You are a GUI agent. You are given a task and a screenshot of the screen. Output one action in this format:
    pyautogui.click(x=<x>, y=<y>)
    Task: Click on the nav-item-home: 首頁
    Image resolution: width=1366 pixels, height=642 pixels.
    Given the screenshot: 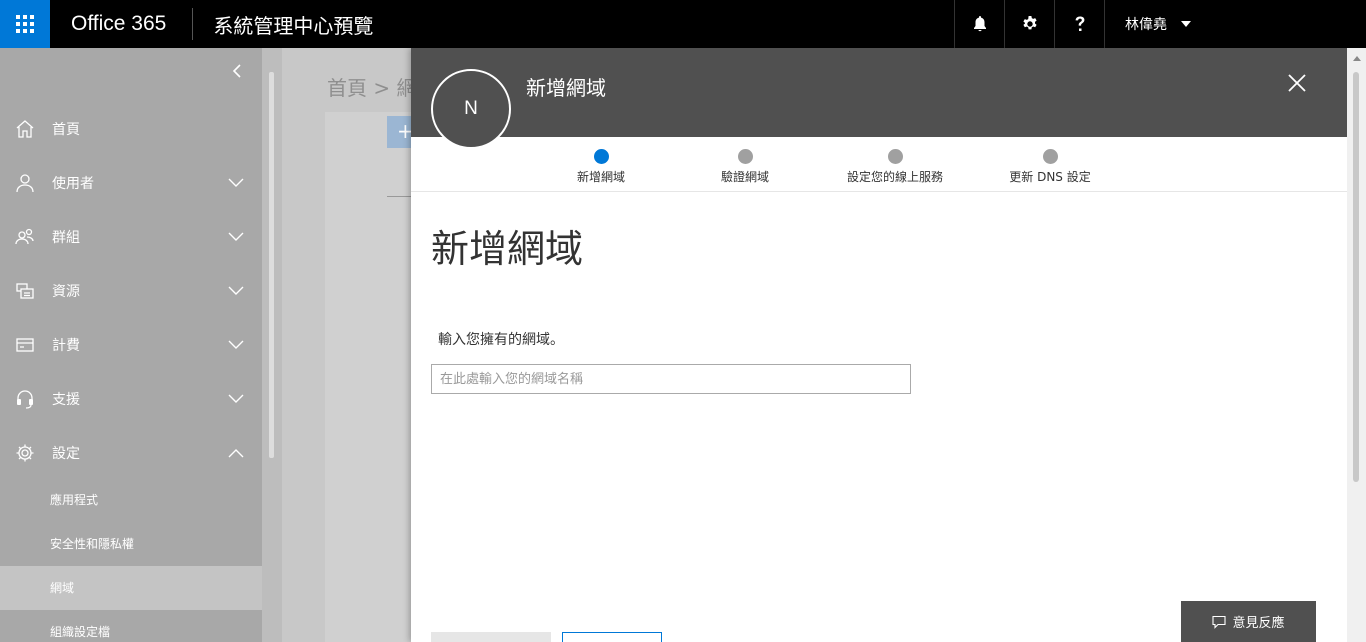 What is the action you would take?
    pyautogui.click(x=131, y=129)
    